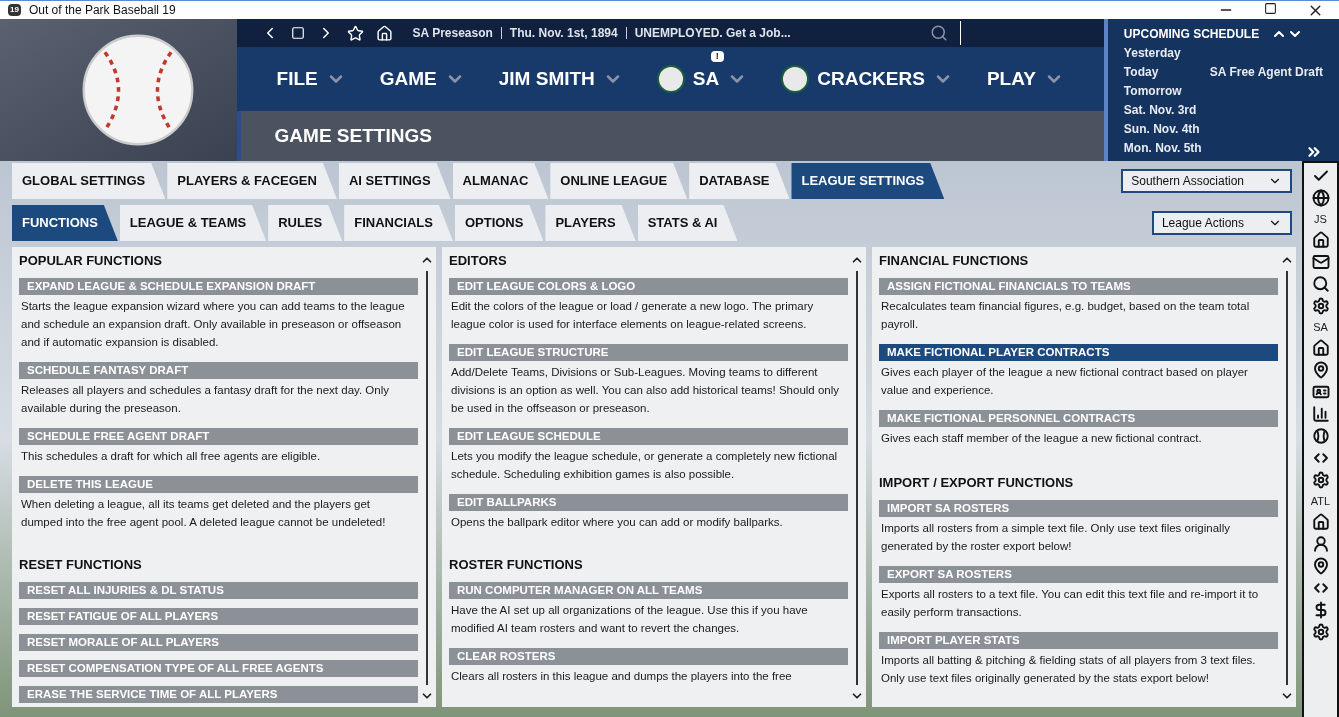 This screenshot has height=717, width=1339. What do you see at coordinates (355, 33) in the screenshot?
I see `star-icon` at bounding box center [355, 33].